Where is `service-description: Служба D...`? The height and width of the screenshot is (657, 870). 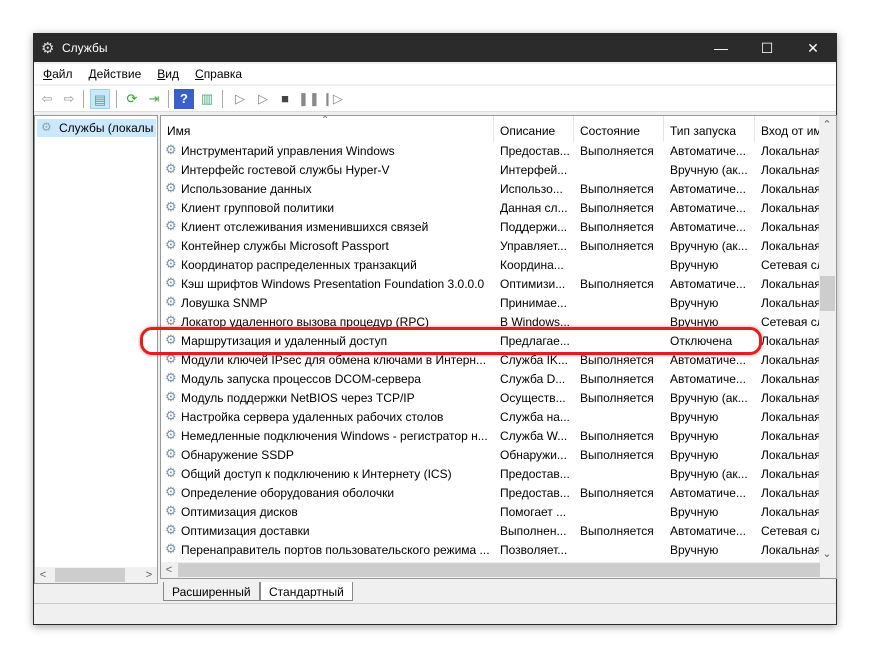
service-description: Служба D... is located at coordinates (533, 379).